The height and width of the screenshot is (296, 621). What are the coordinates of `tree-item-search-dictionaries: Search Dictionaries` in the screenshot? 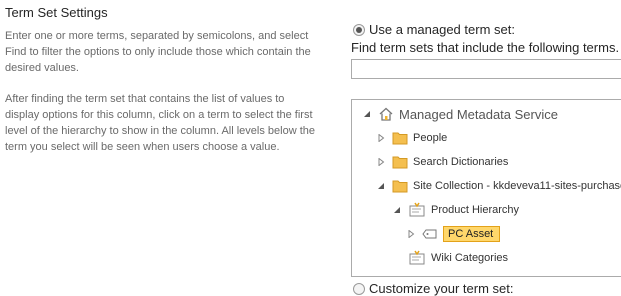 It's located at (442, 162).